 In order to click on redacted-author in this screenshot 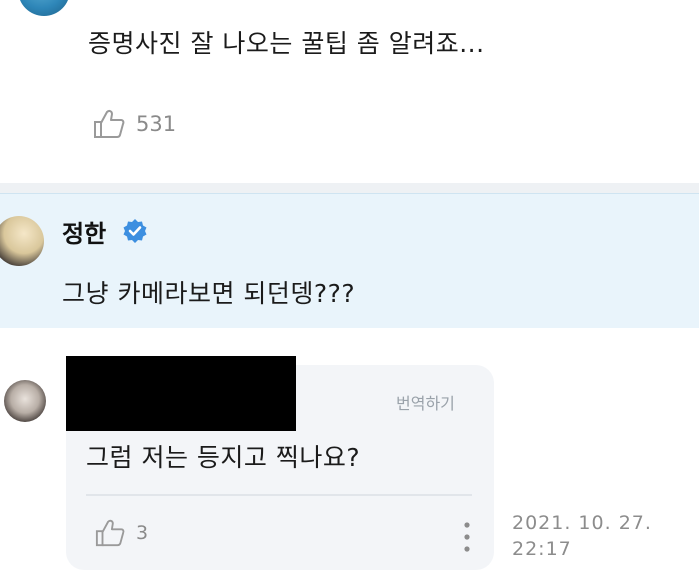, I will do `click(181, 393)`.